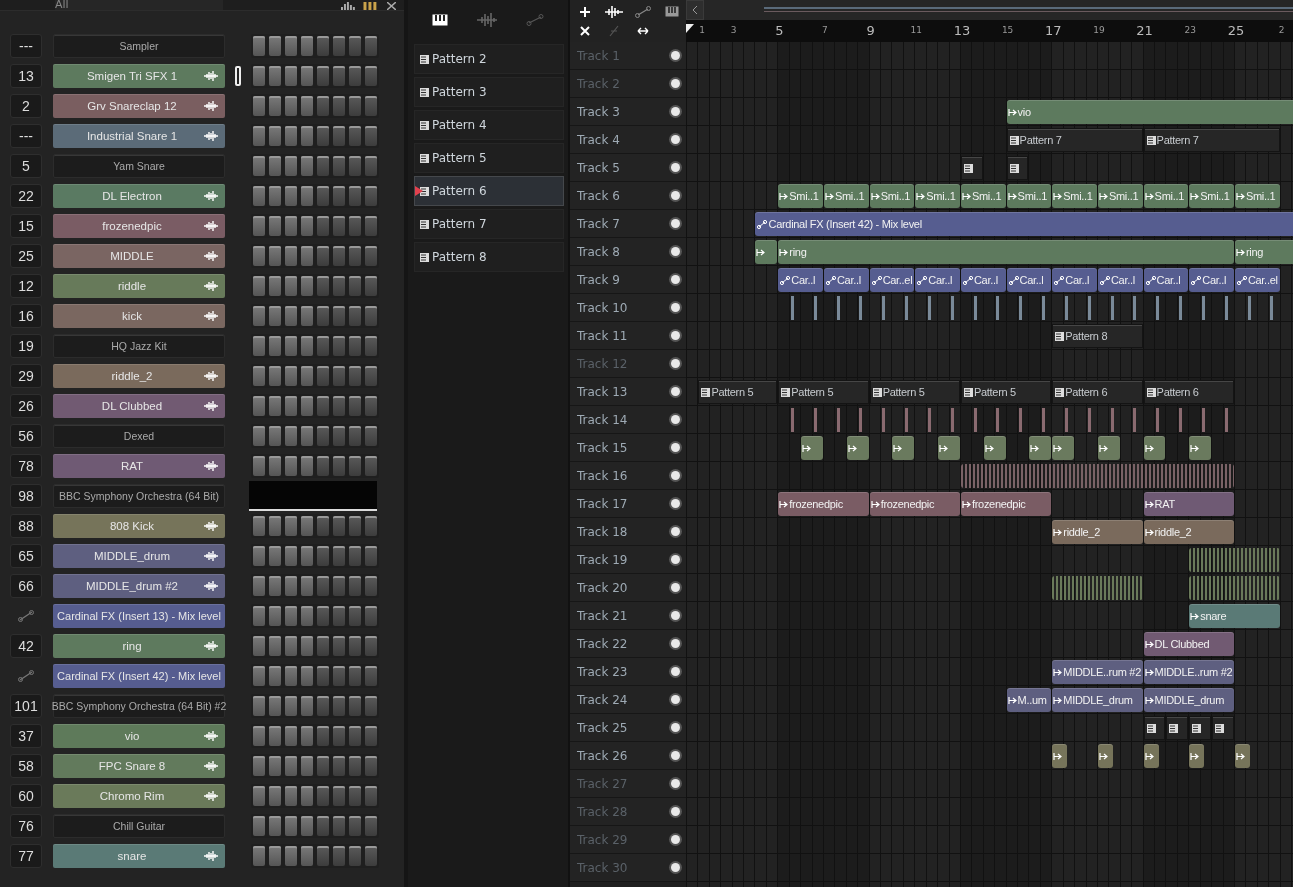 The width and height of the screenshot is (1293, 887). I want to click on channel-select-indicator, so click(238, 76).